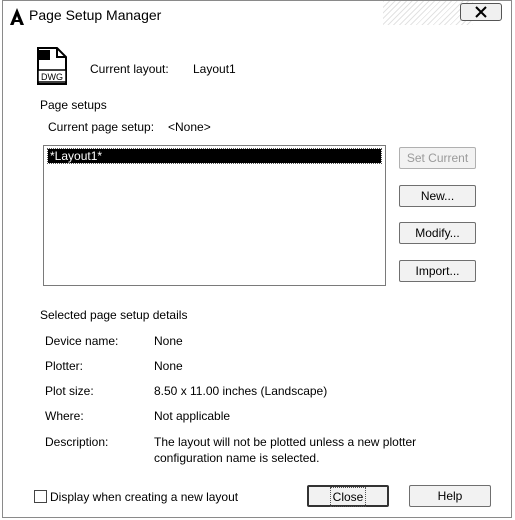 Image resolution: width=515 pixels, height=520 pixels. I want to click on plotter-label: Plotter:, so click(64, 366).